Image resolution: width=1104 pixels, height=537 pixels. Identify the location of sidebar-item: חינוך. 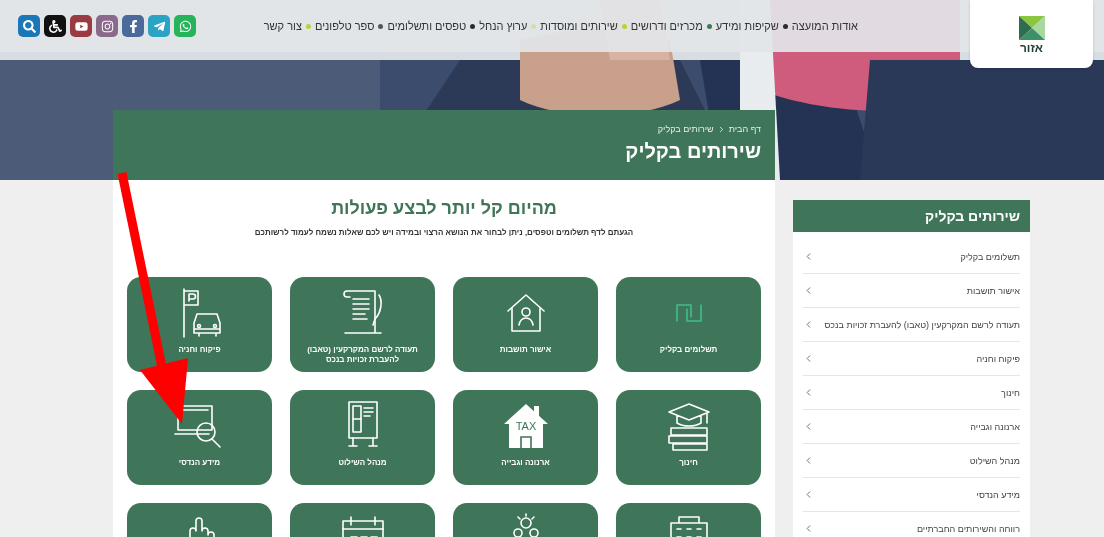
(911, 393).